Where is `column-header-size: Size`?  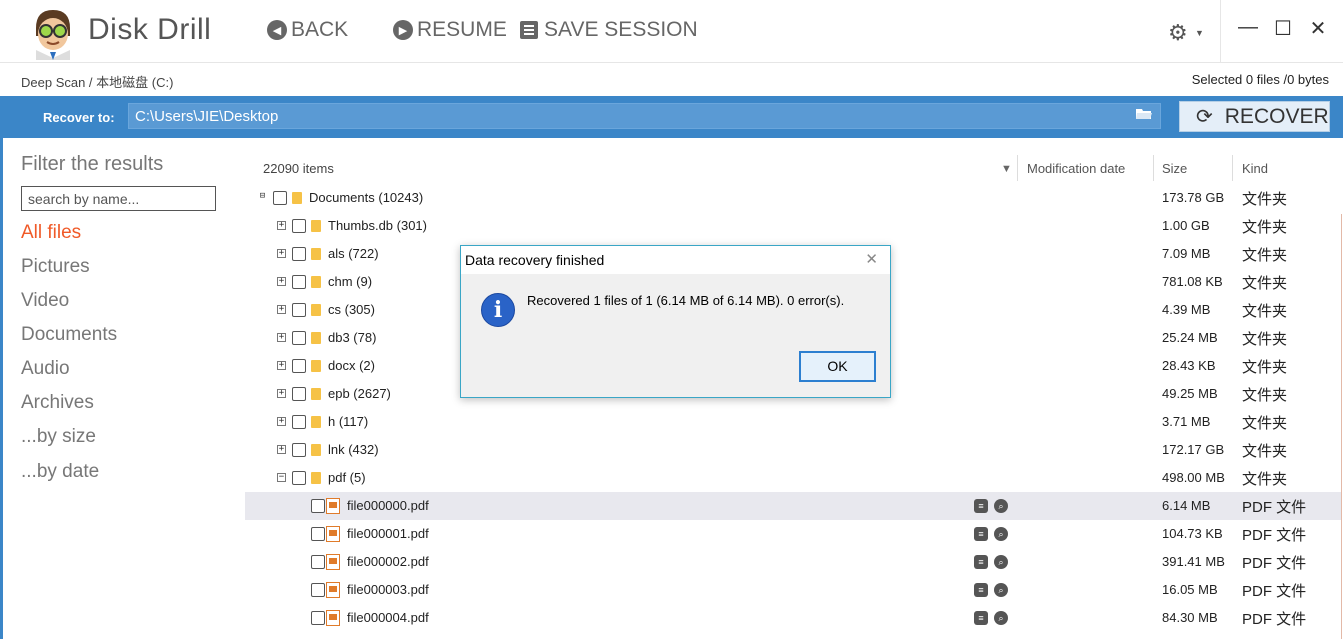 column-header-size: Size is located at coordinates (1174, 168).